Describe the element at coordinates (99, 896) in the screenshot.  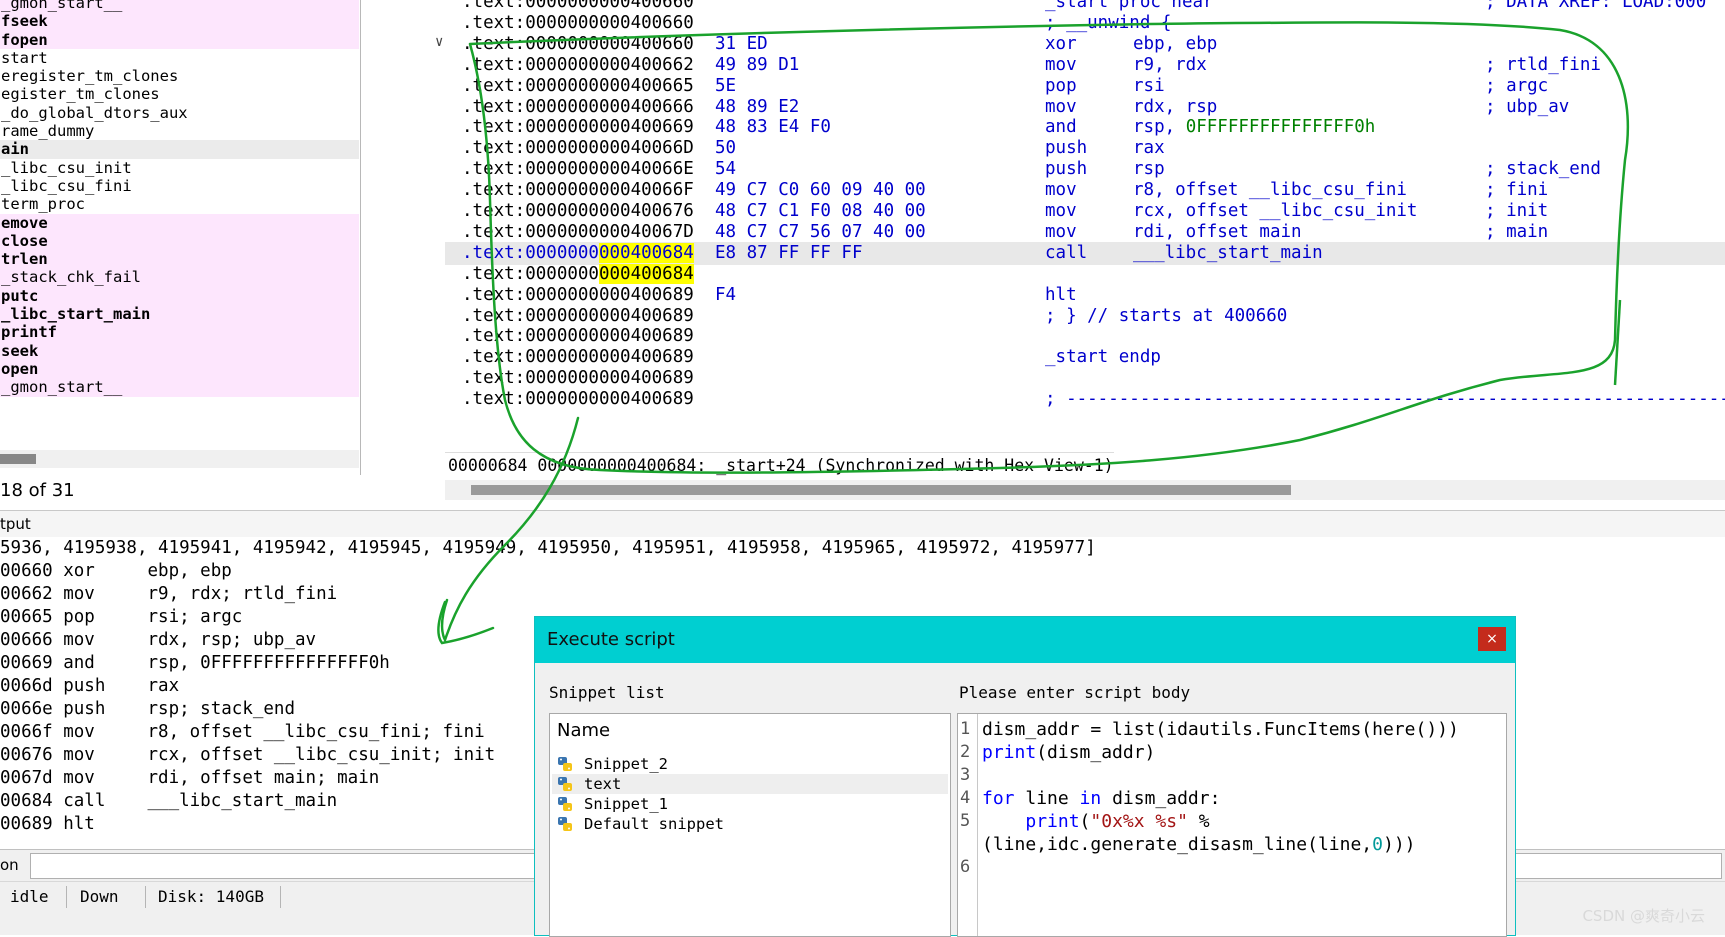
I see `status-direction: Down` at that location.